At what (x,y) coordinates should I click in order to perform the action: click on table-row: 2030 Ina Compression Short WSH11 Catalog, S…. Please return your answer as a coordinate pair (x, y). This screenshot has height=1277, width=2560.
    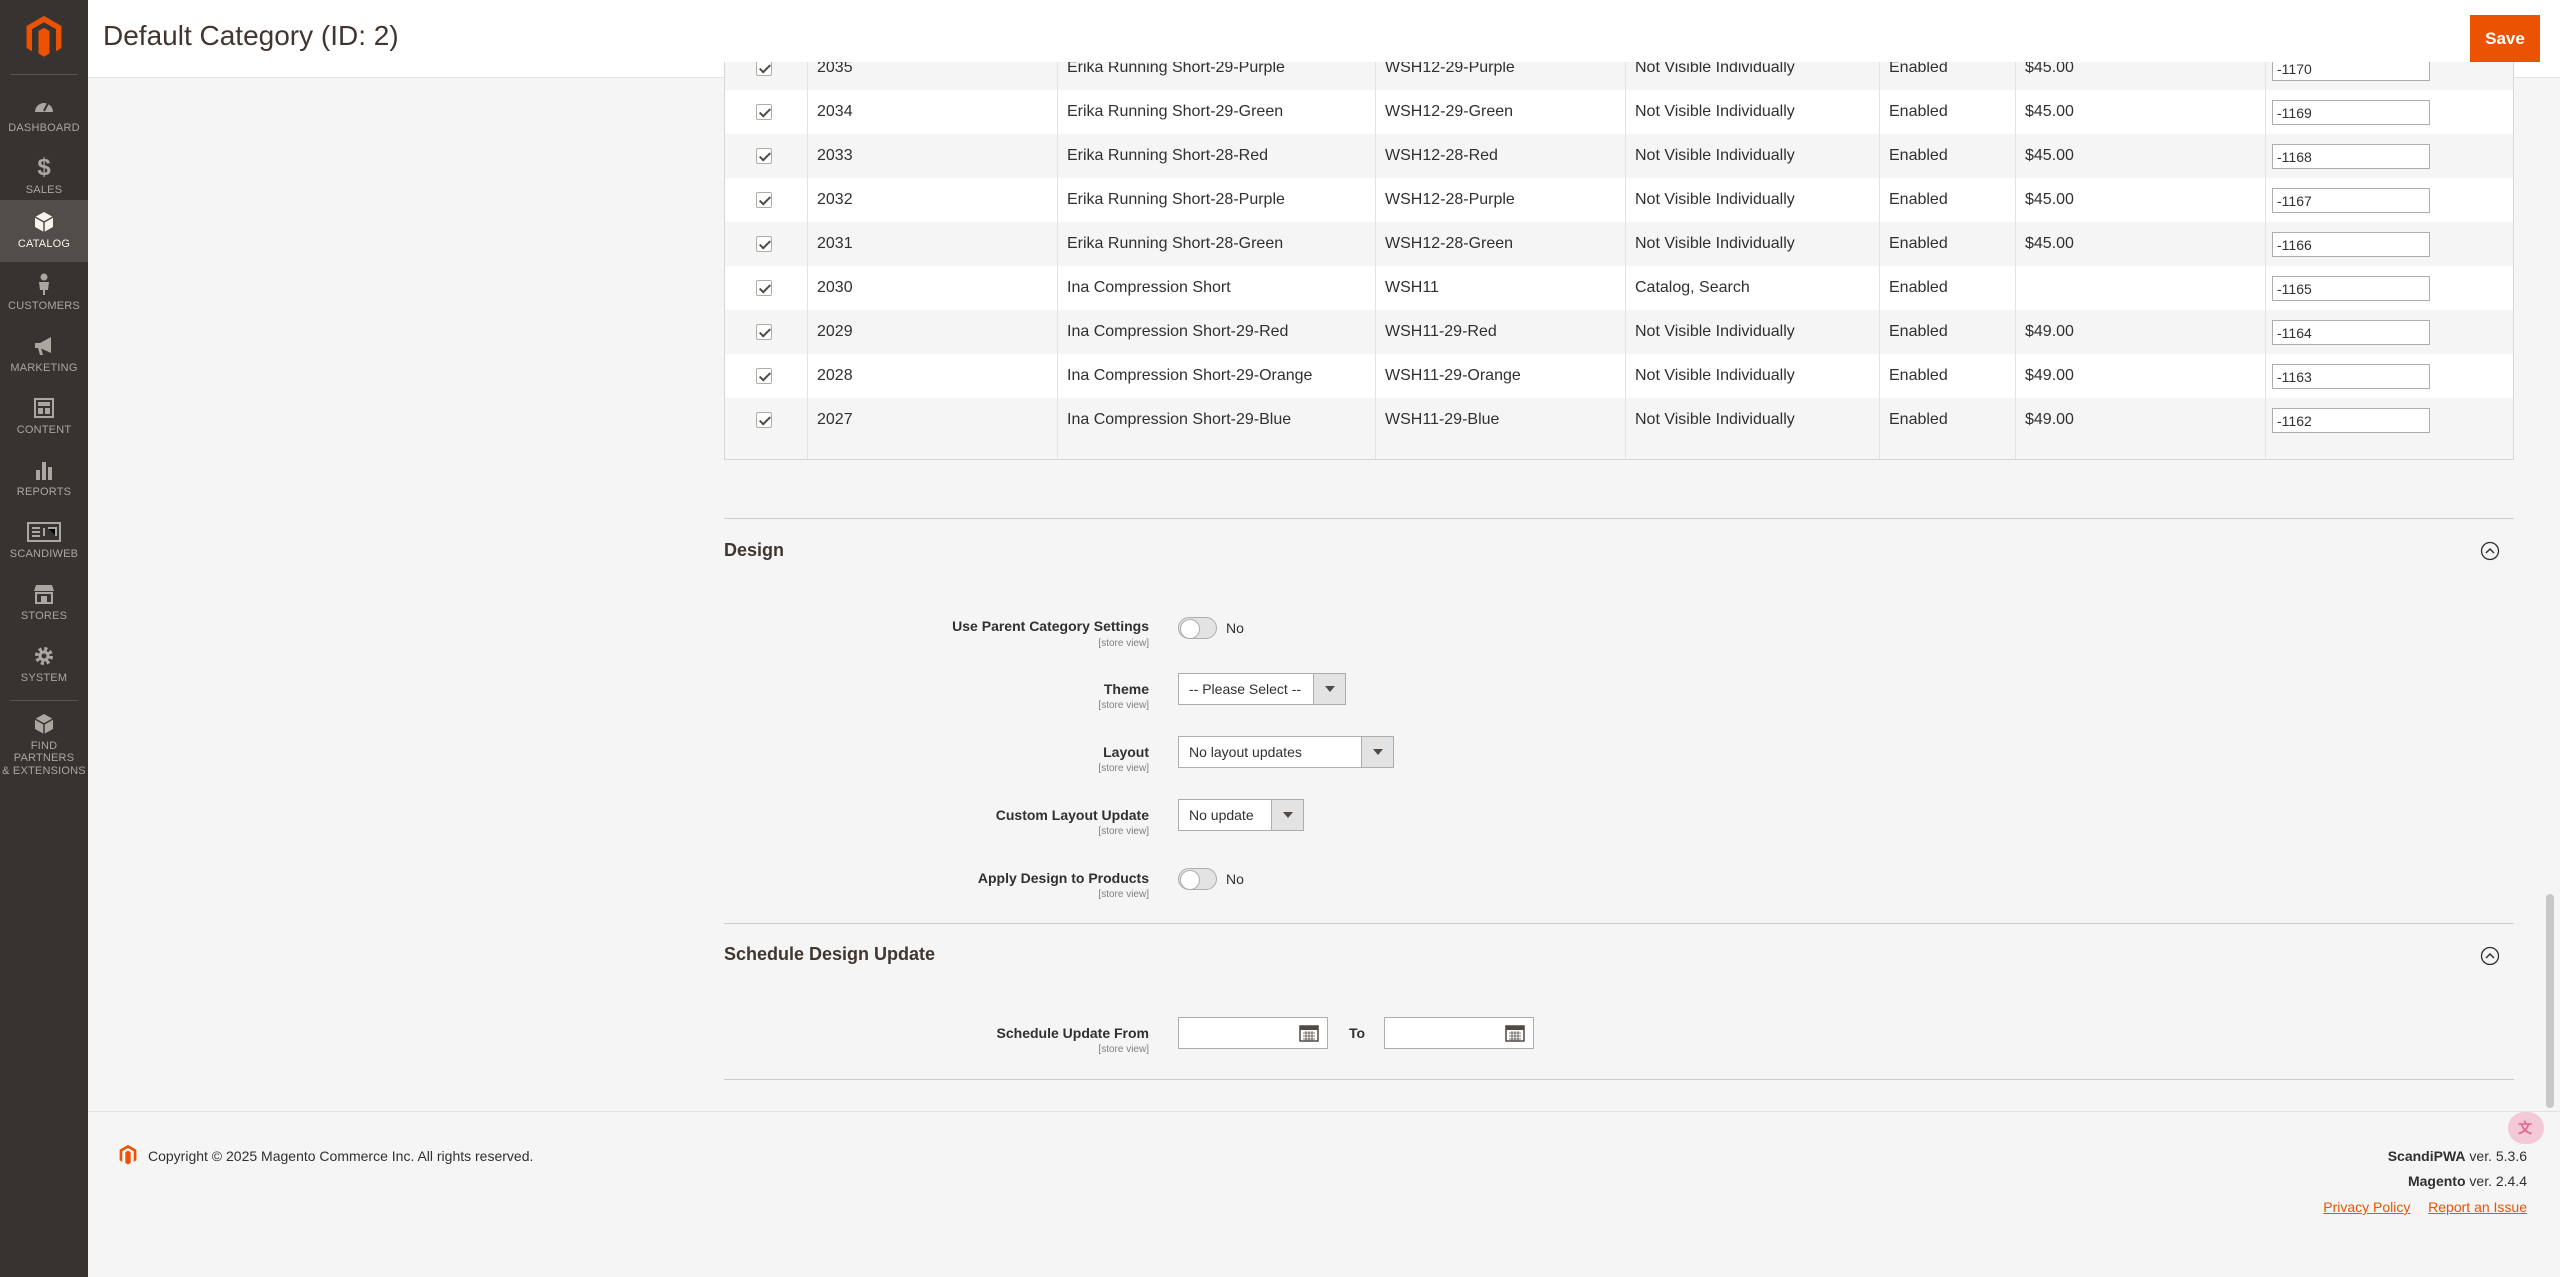
    Looking at the image, I should click on (1619, 288).